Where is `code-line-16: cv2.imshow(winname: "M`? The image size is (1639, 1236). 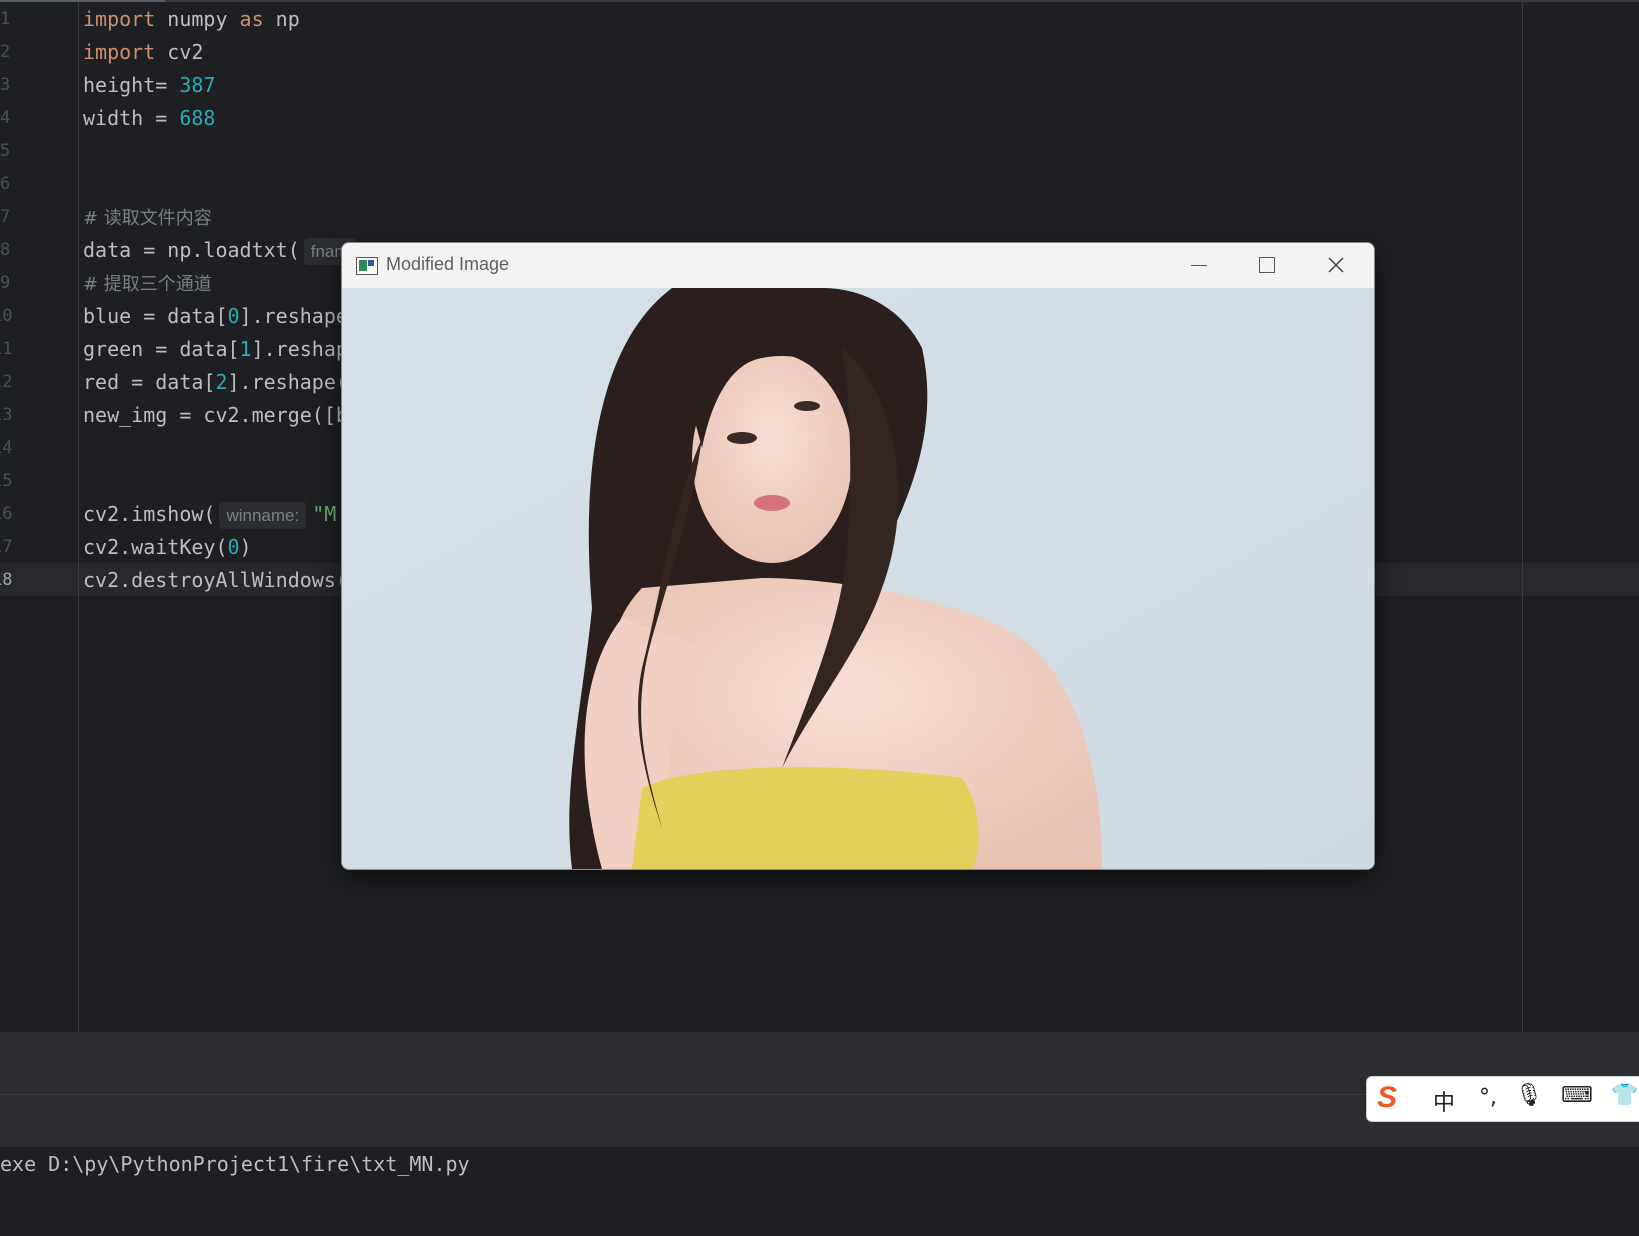
code-line-16: cv2.imshow(winname: "M is located at coordinates (209, 514).